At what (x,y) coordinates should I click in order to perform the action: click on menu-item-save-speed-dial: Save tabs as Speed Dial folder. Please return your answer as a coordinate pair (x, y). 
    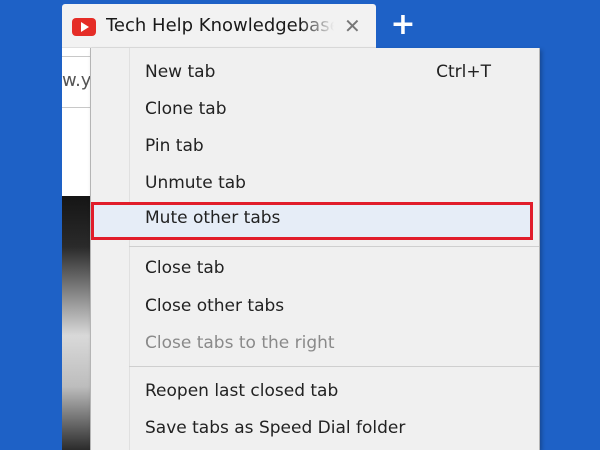
    Looking at the image, I should click on (315, 428).